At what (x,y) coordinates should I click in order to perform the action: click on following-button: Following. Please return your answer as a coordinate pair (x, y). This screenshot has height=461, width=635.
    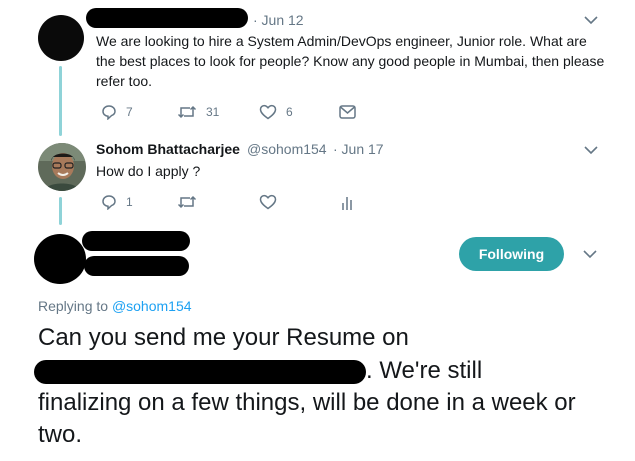
    Looking at the image, I should click on (511, 254).